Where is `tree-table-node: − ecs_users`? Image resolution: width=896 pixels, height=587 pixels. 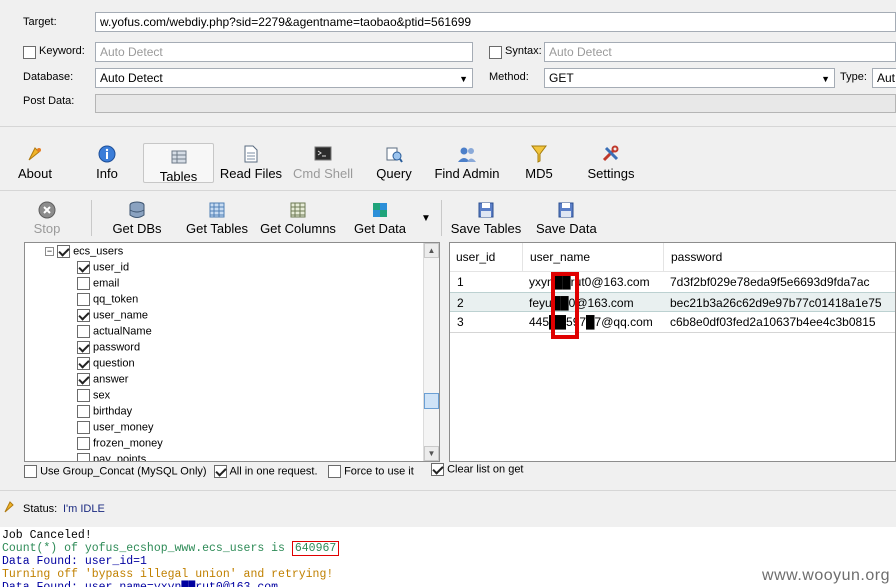 tree-table-node: − ecs_users is located at coordinates (145, 253).